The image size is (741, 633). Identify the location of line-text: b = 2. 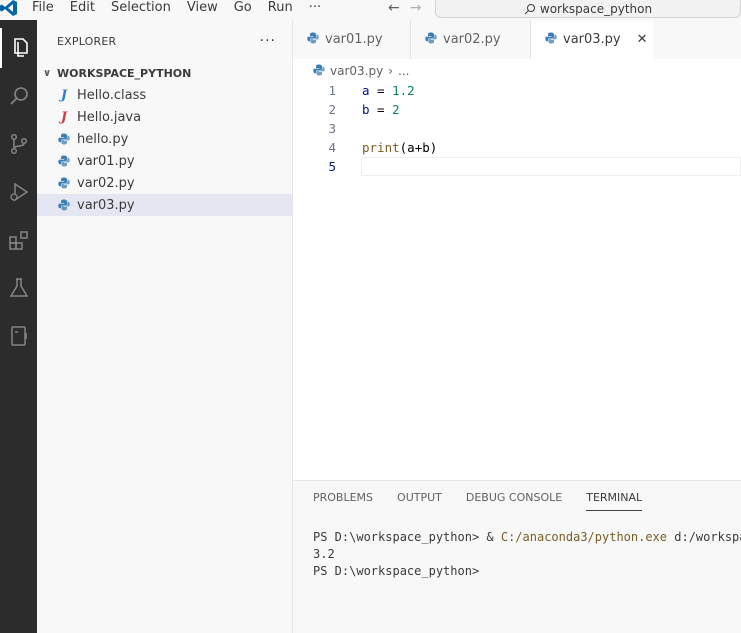
(381, 109).